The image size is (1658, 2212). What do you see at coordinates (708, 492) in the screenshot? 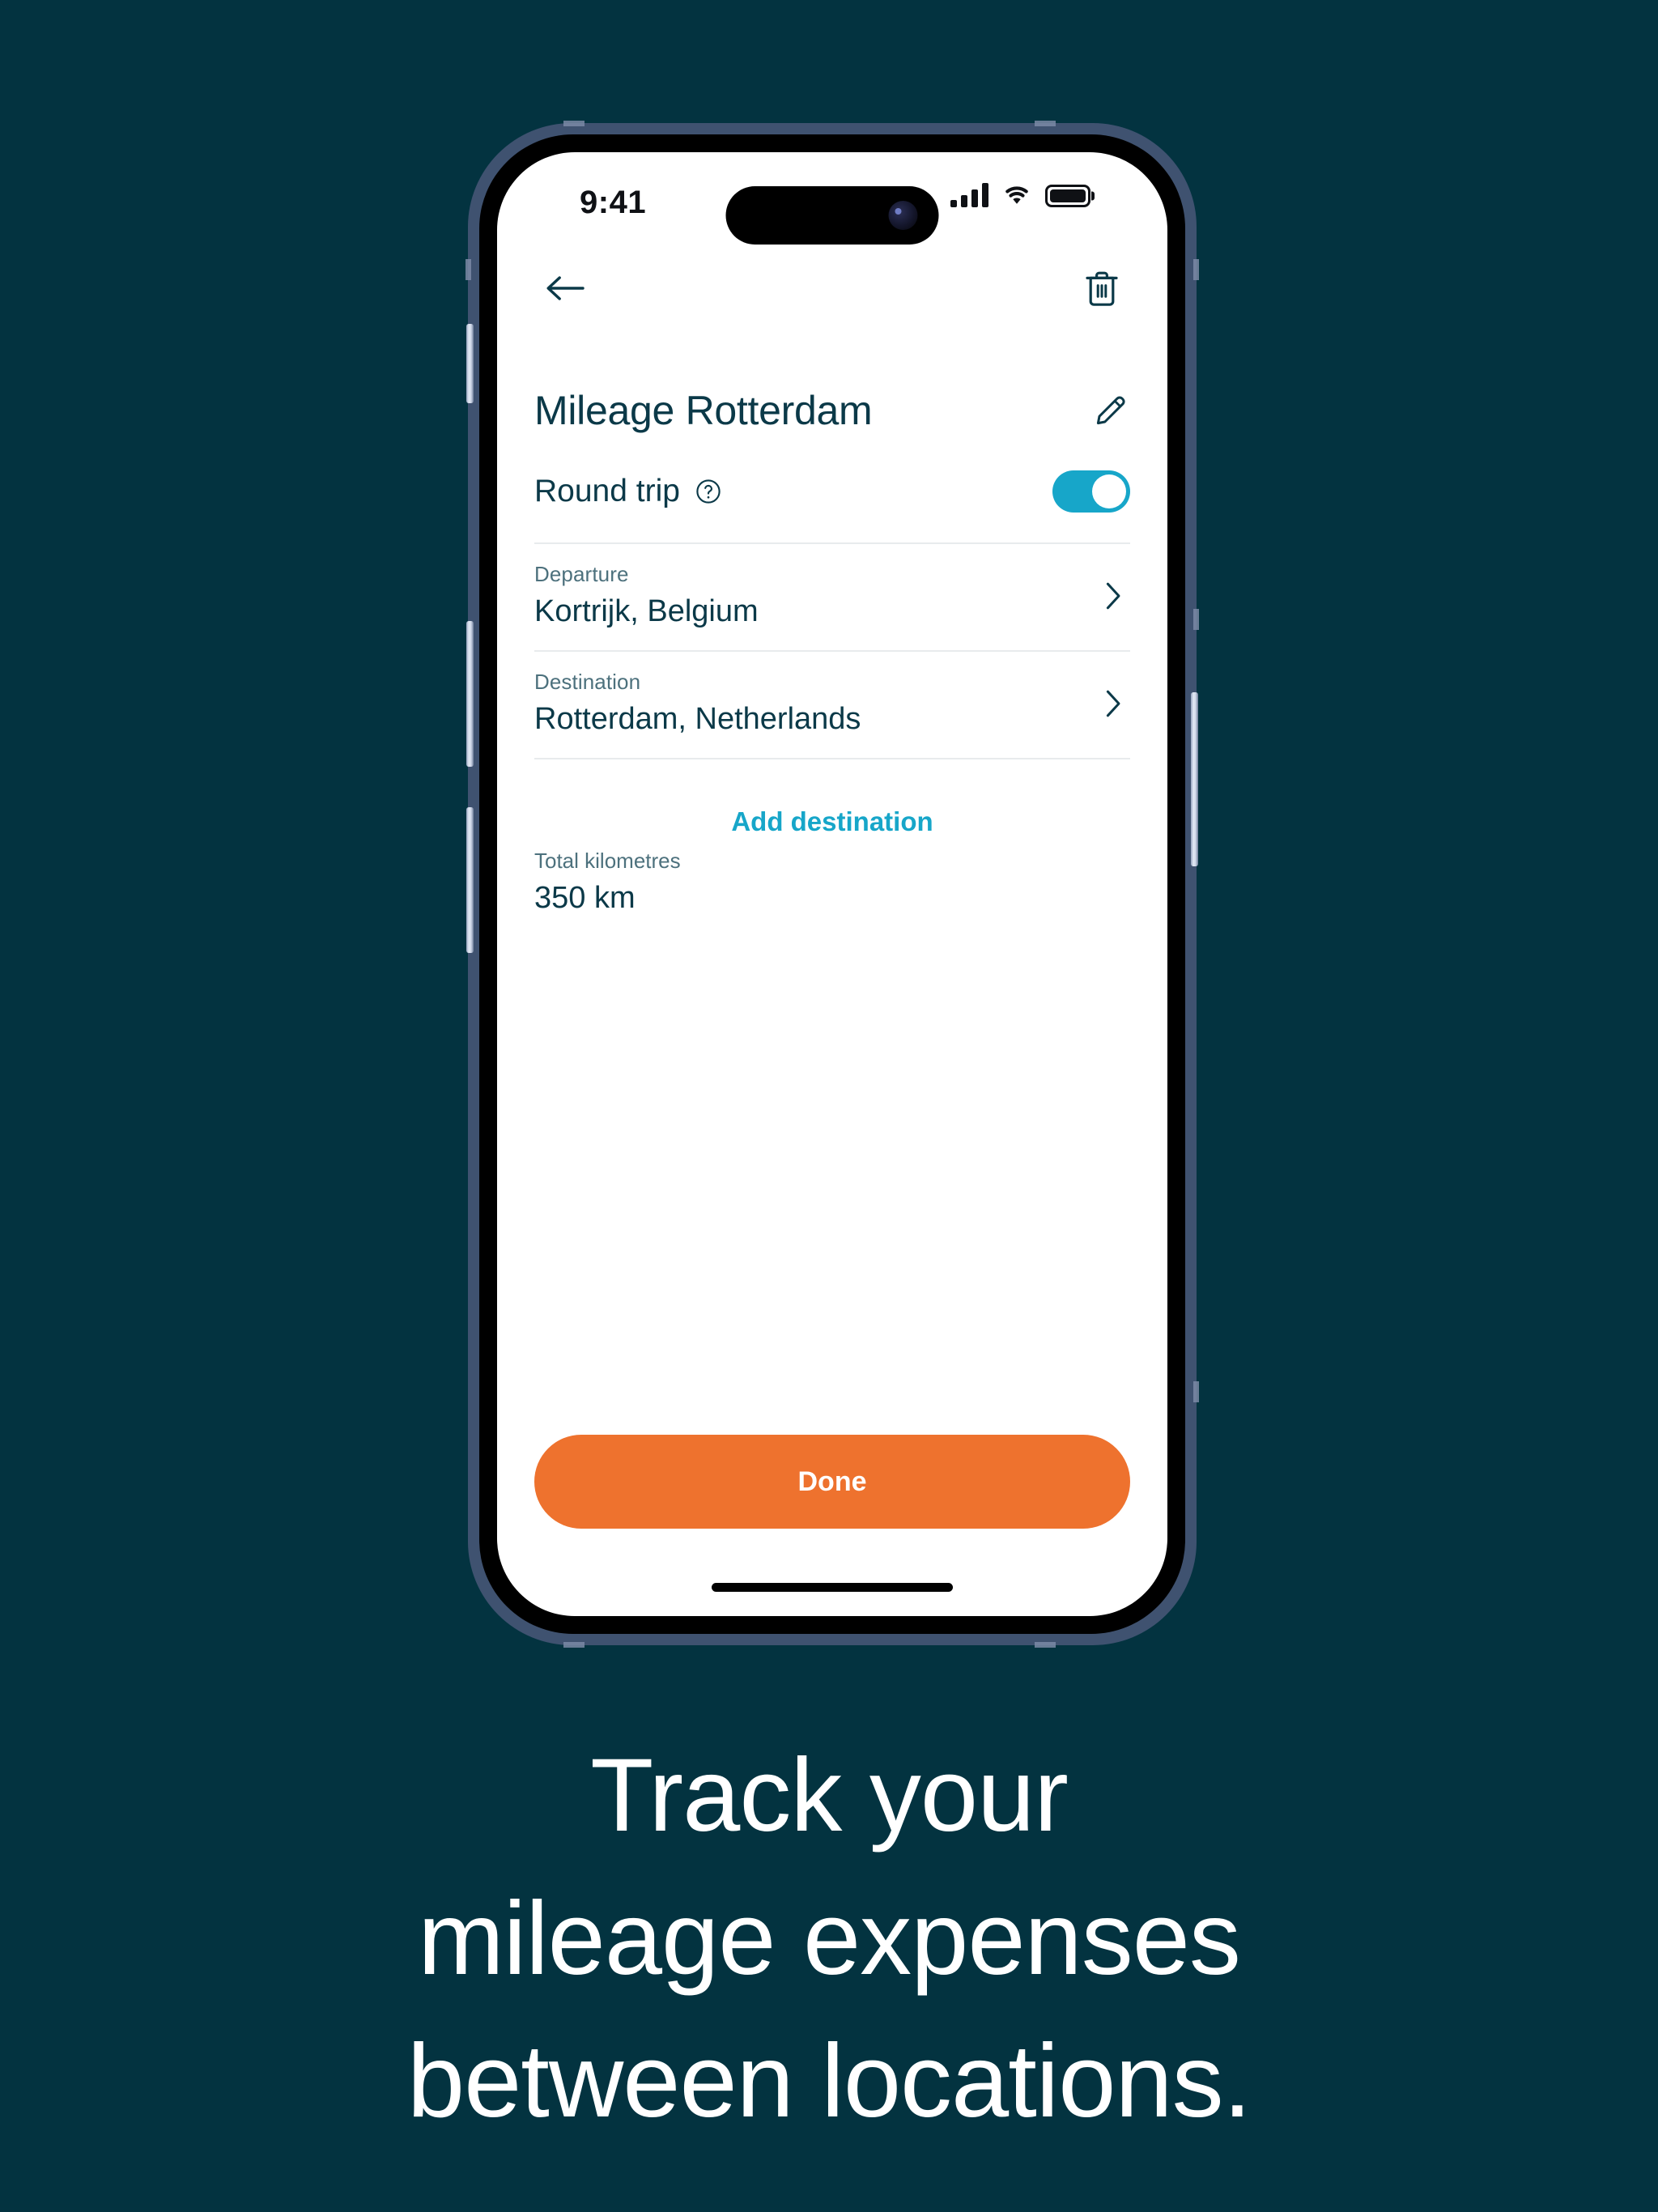
I see `question-circle-icon` at bounding box center [708, 492].